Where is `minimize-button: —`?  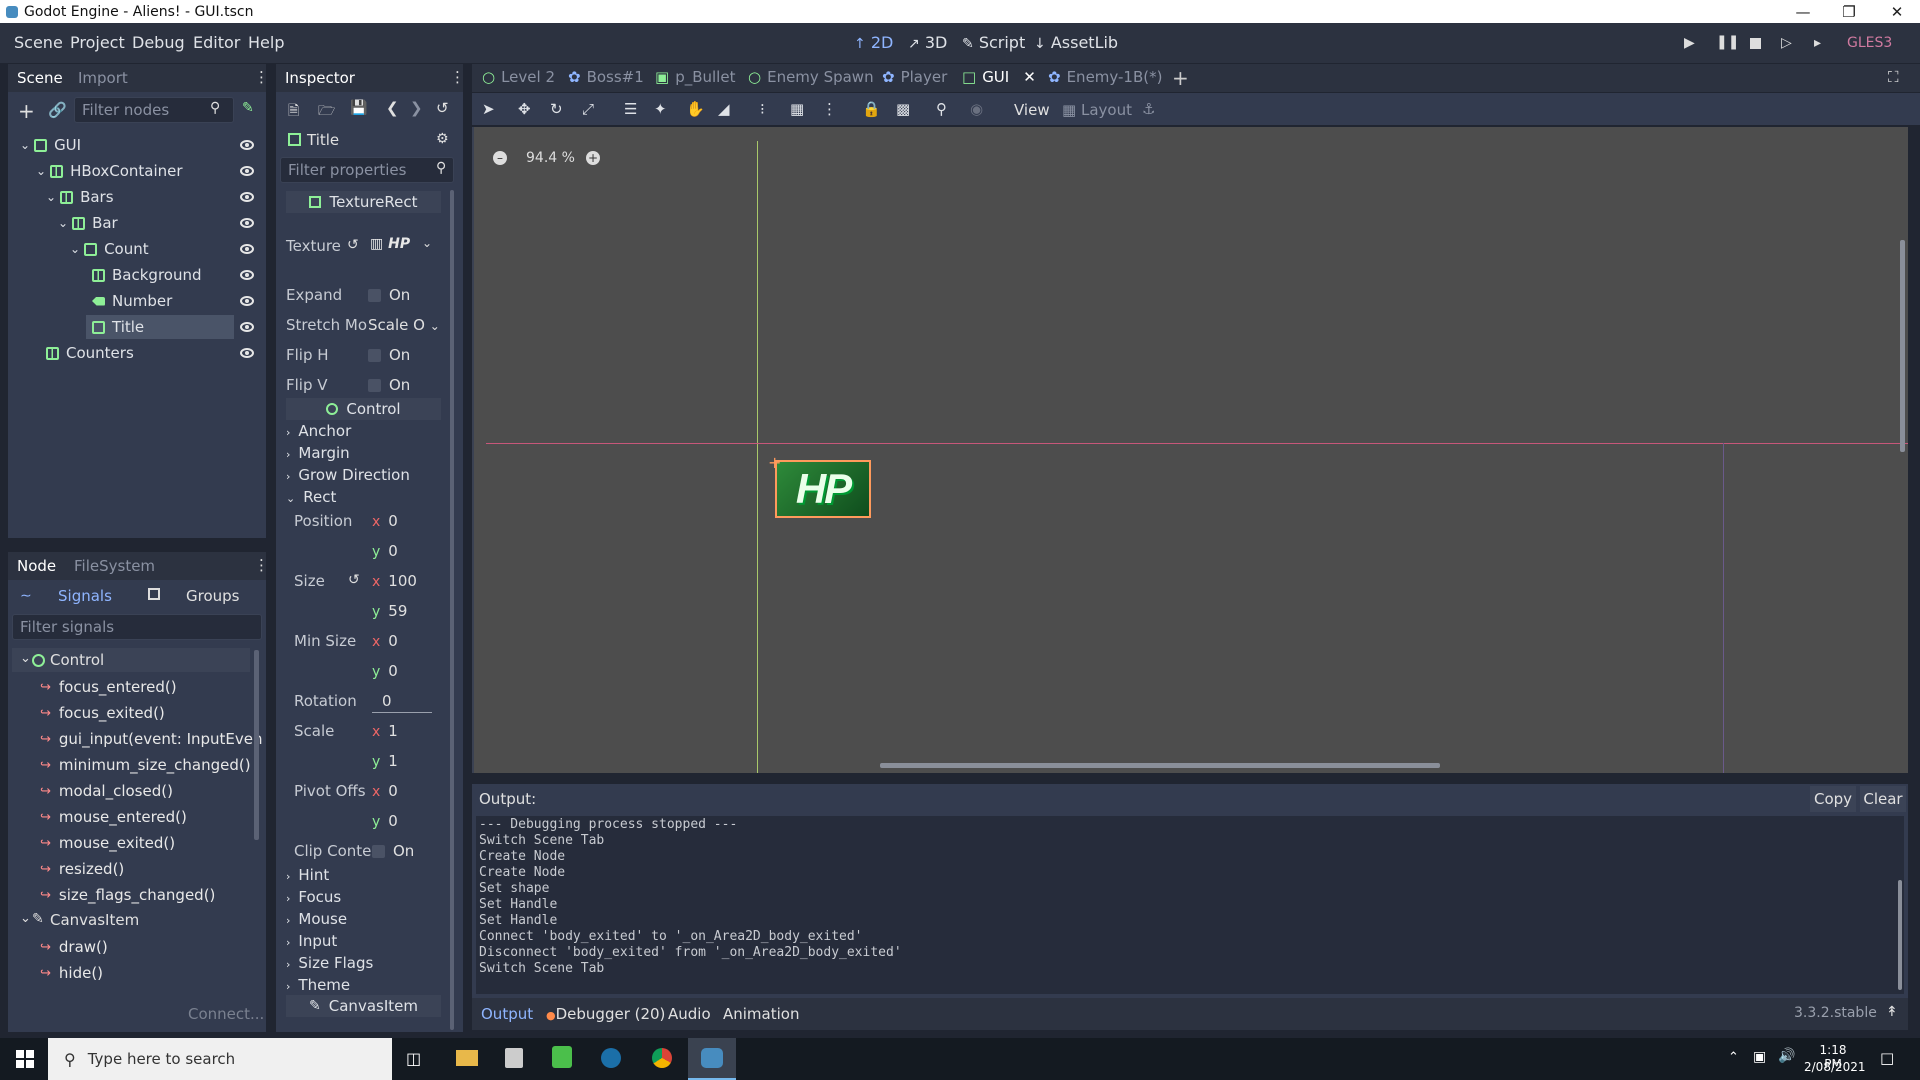
minimize-button: — is located at coordinates (1803, 11).